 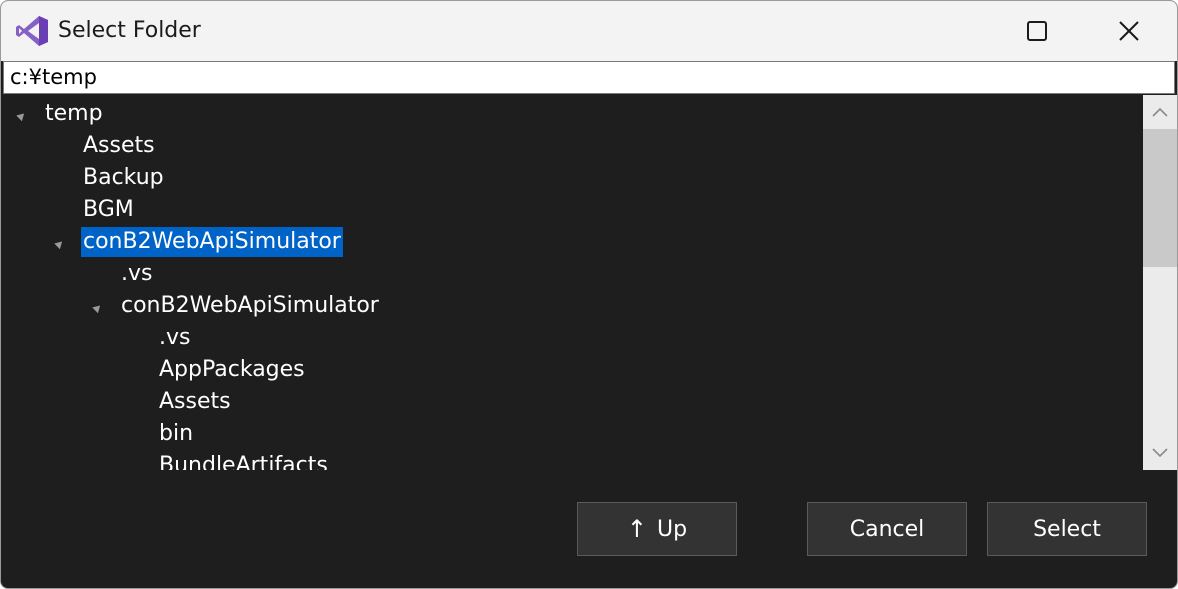 I want to click on select-button: Select, so click(x=1067, y=529).